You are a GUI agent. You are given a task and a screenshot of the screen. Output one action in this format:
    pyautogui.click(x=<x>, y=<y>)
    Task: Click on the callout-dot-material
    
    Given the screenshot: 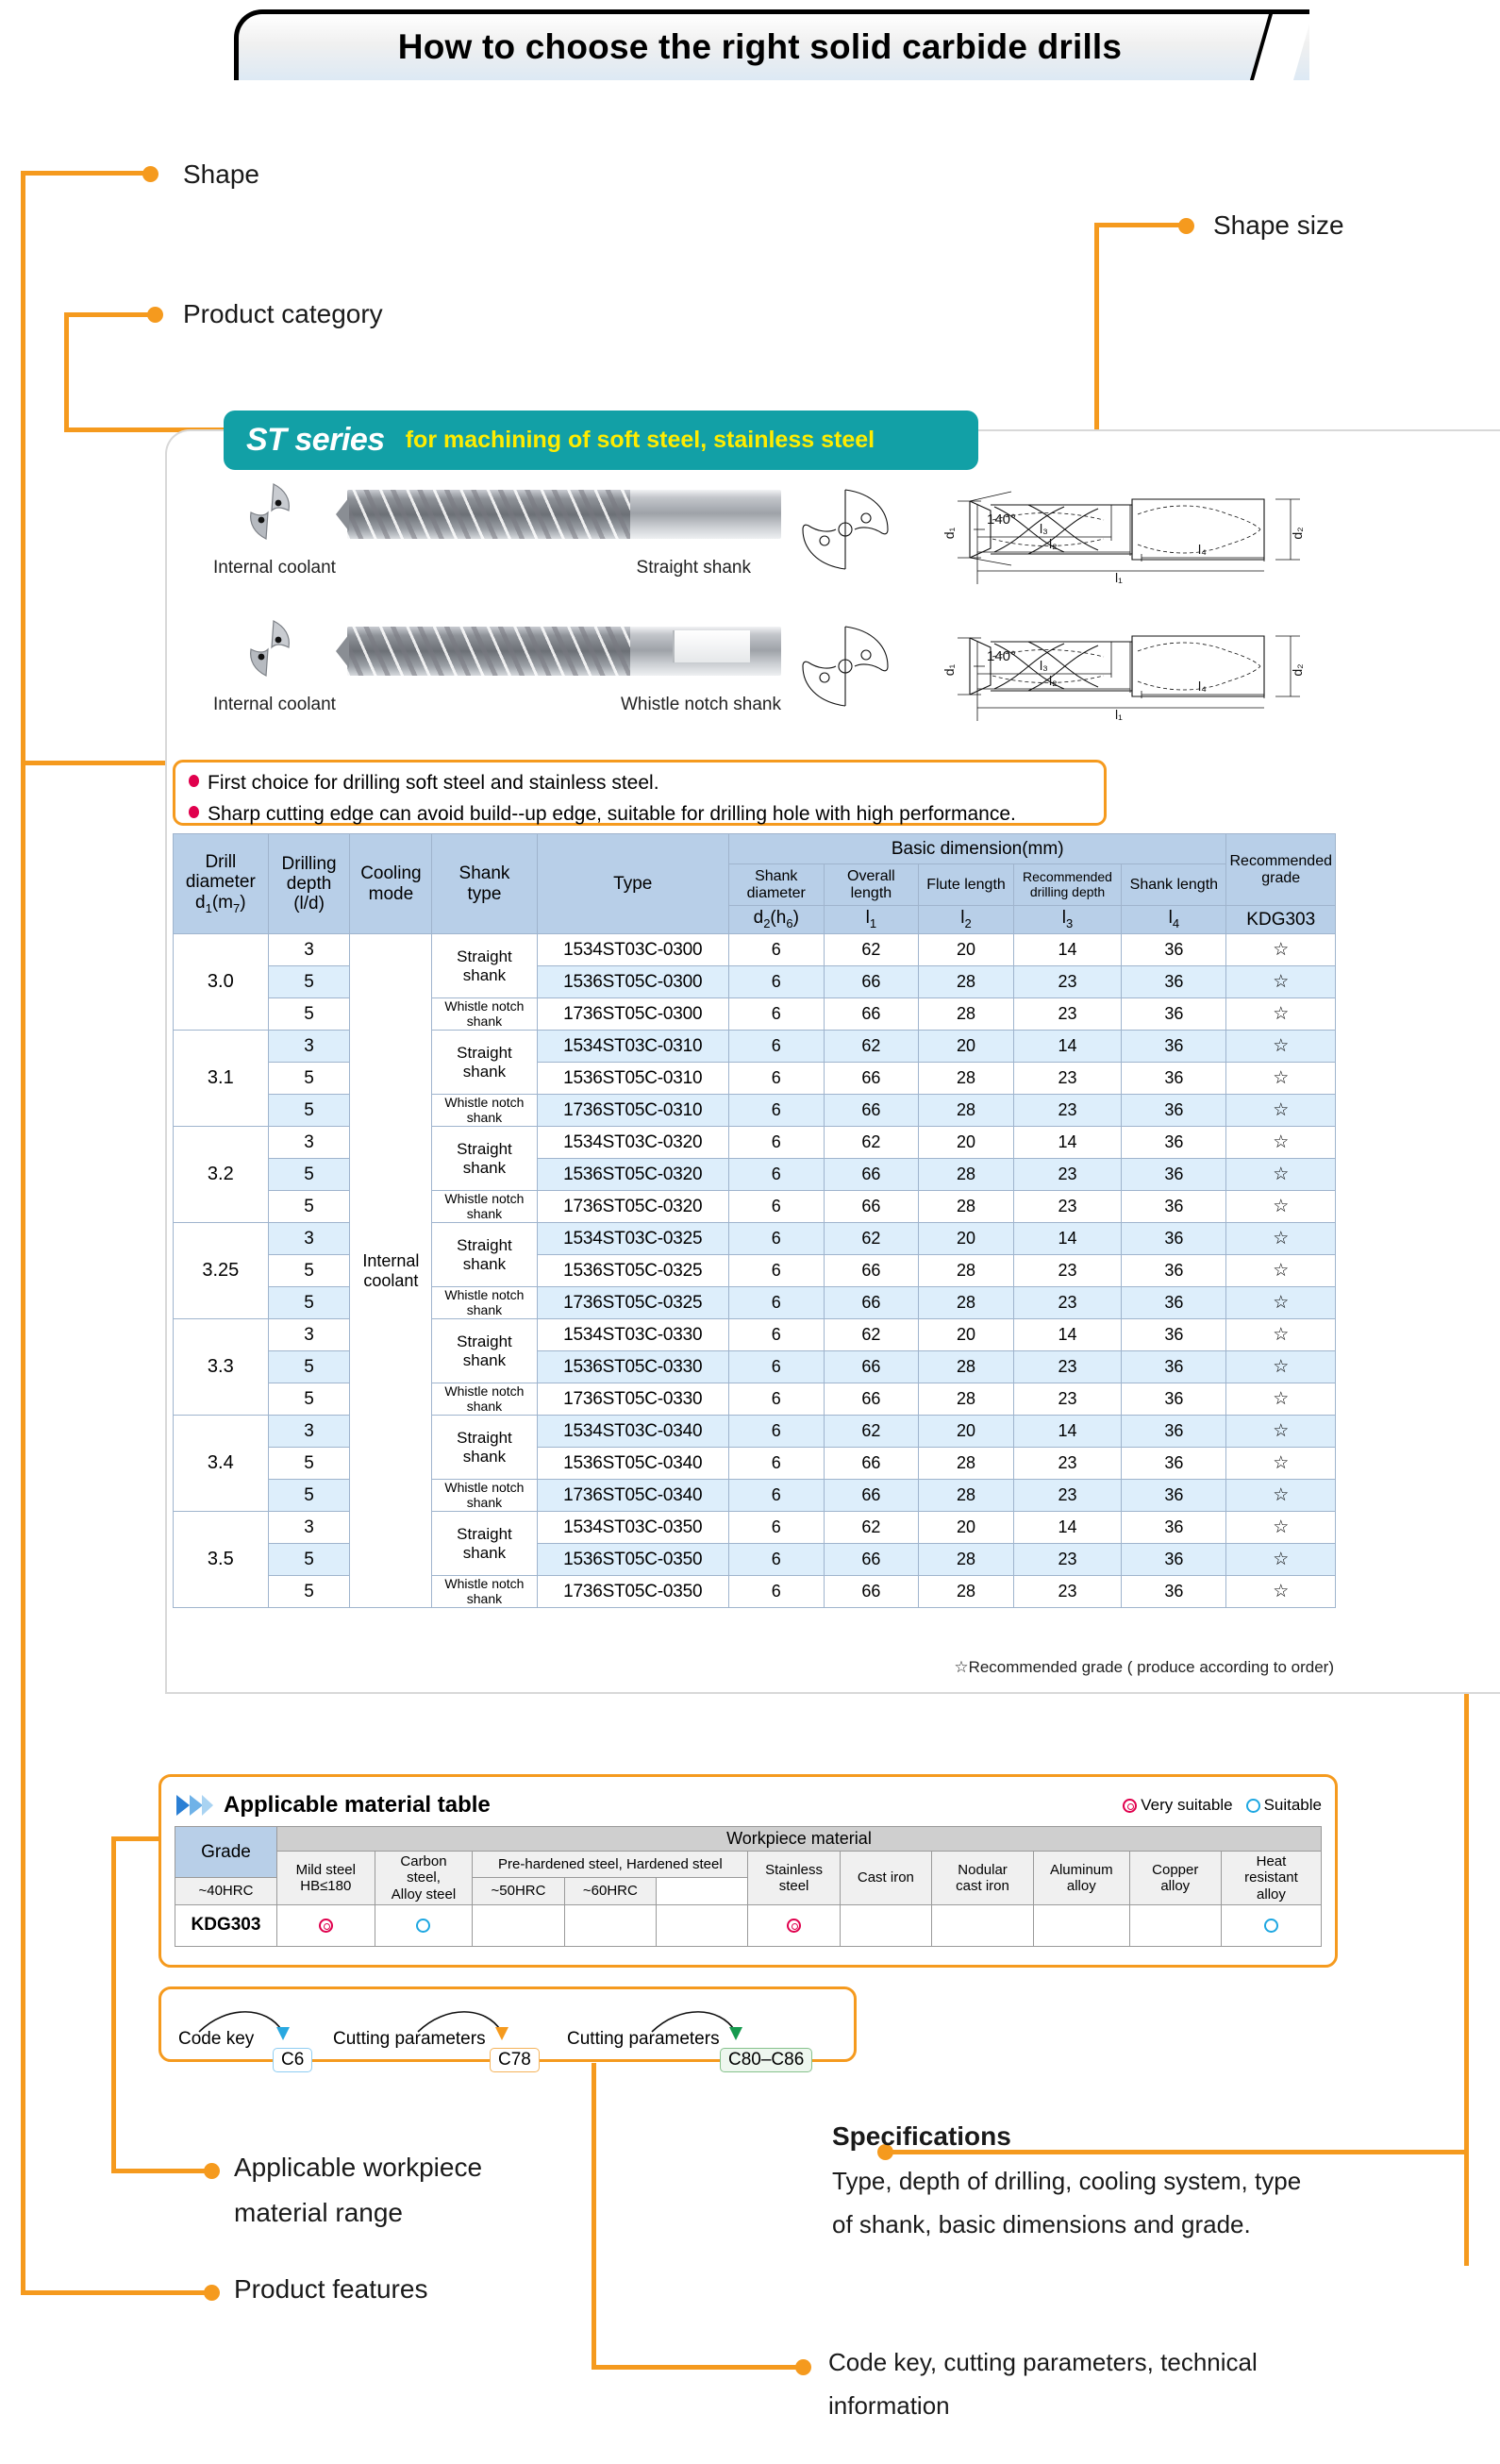 What is the action you would take?
    pyautogui.click(x=212, y=2171)
    